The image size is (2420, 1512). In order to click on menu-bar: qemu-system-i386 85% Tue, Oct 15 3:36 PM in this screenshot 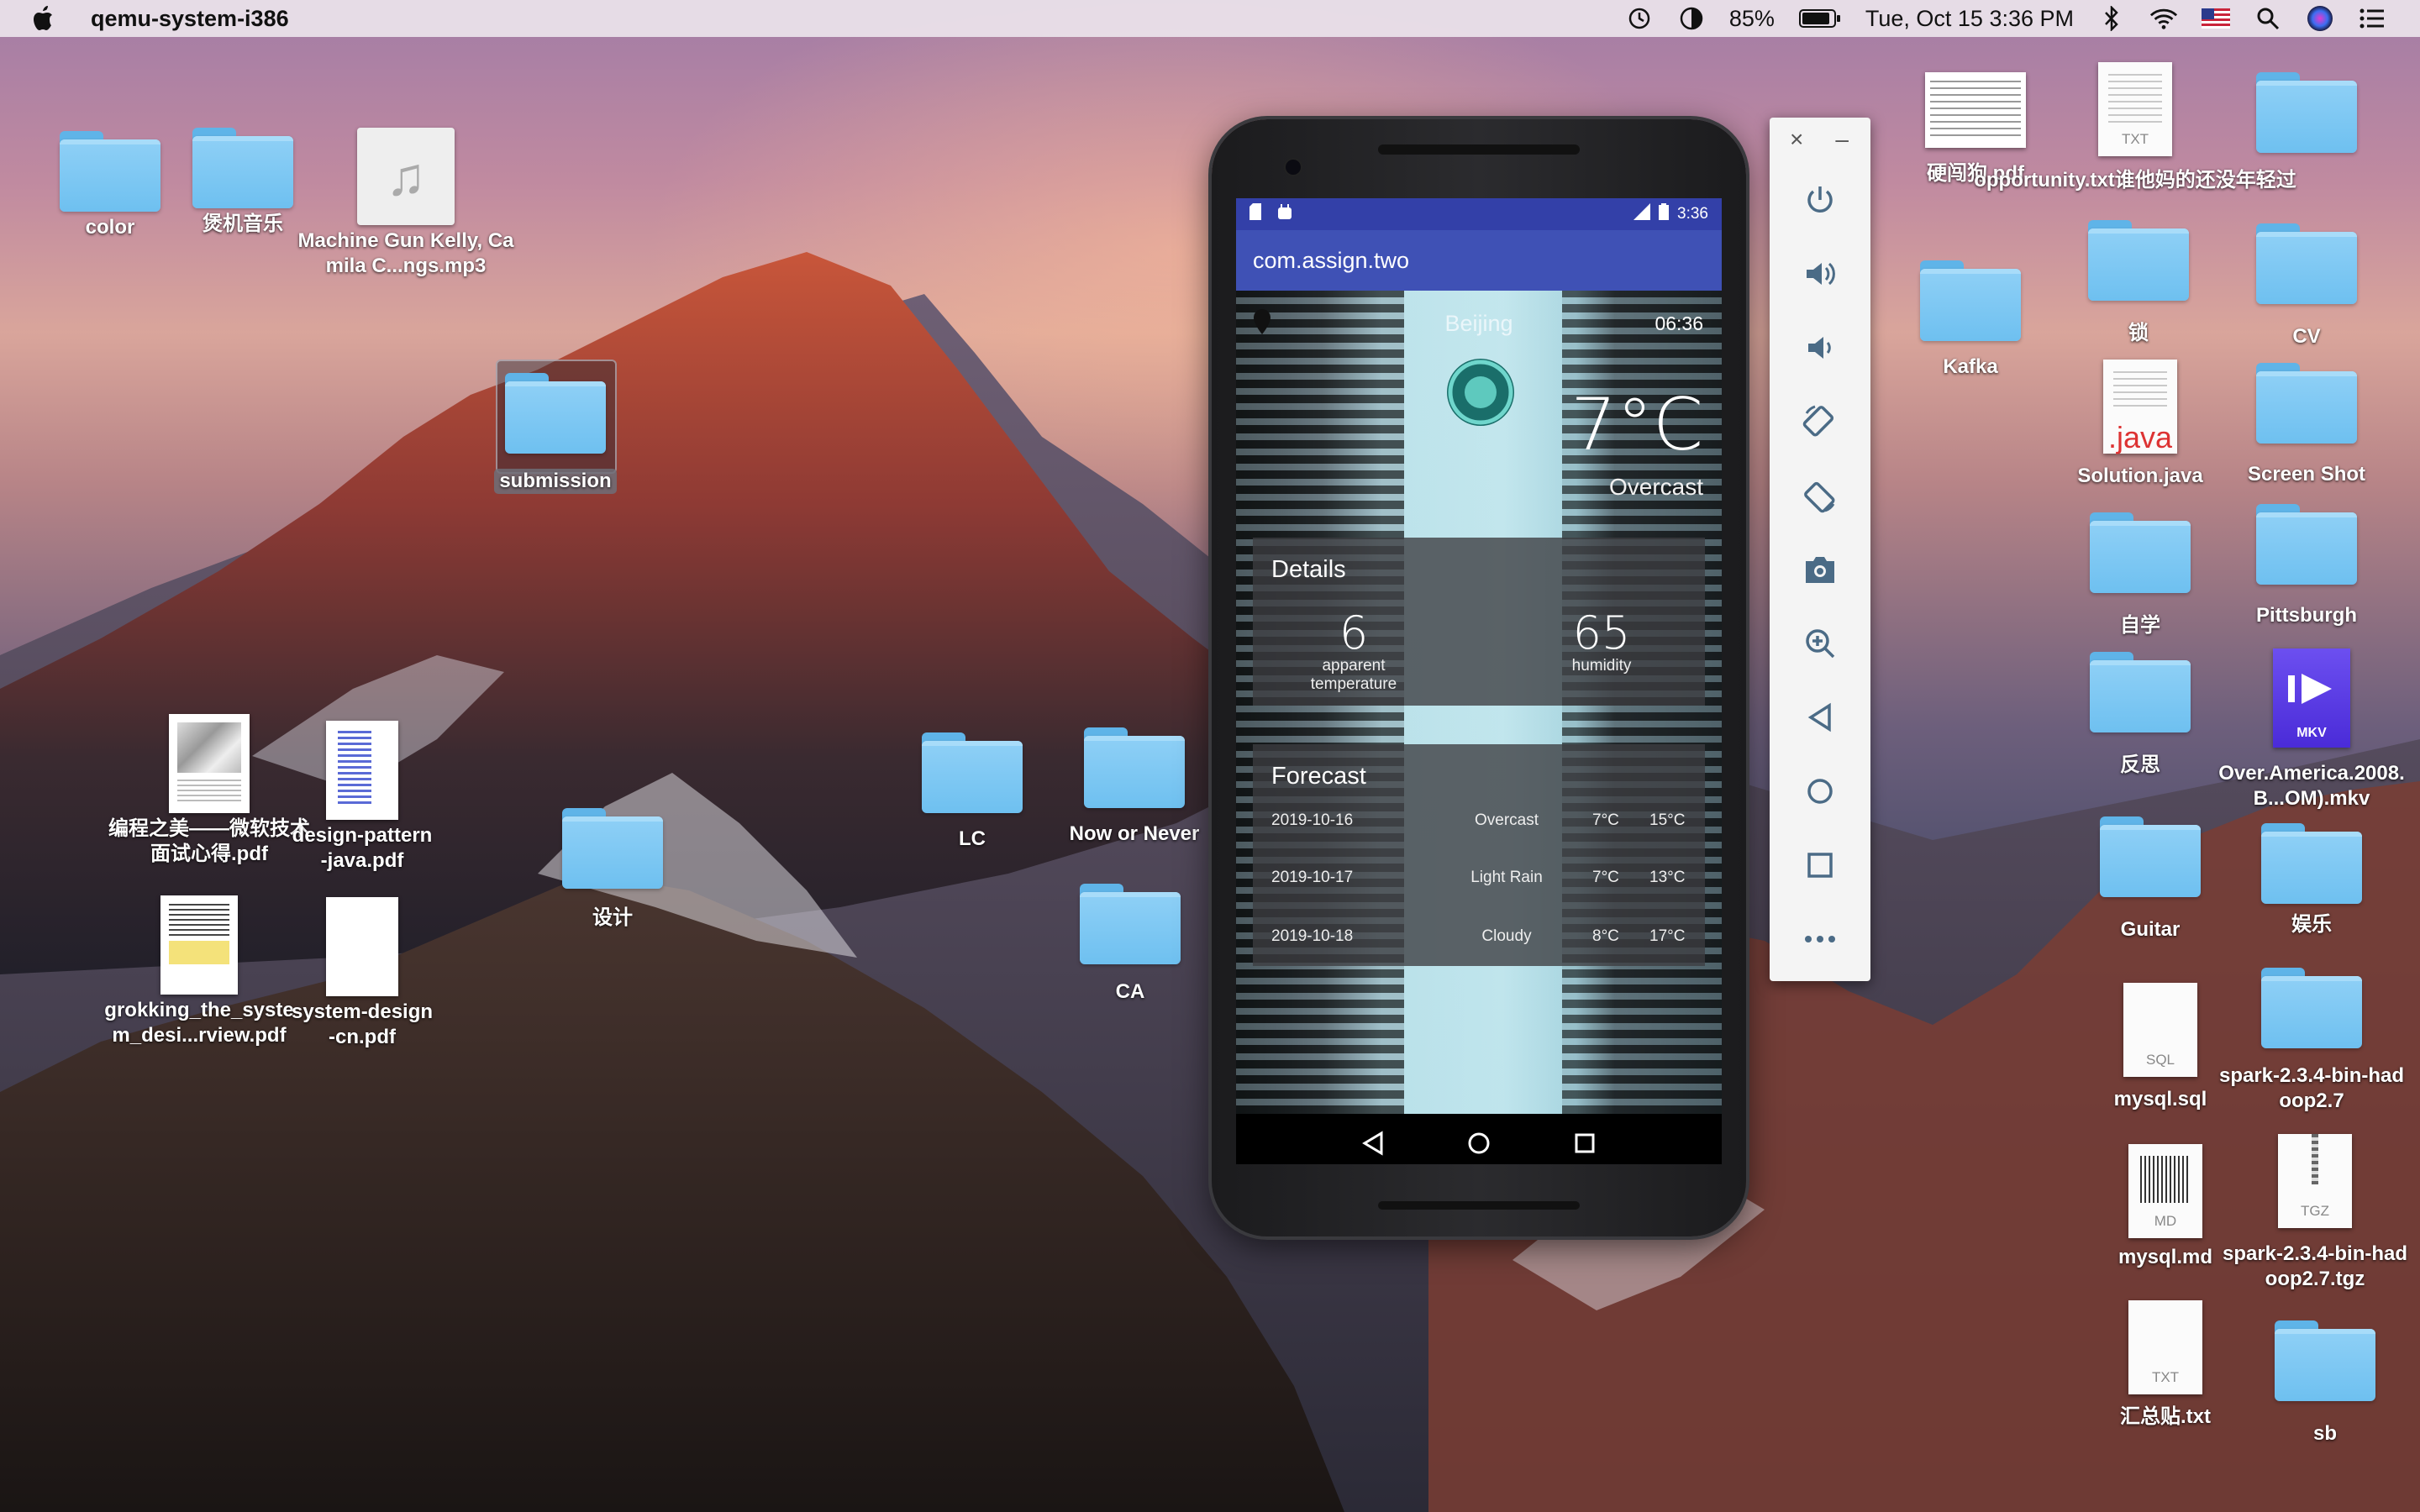, I will do `click(1210, 18)`.